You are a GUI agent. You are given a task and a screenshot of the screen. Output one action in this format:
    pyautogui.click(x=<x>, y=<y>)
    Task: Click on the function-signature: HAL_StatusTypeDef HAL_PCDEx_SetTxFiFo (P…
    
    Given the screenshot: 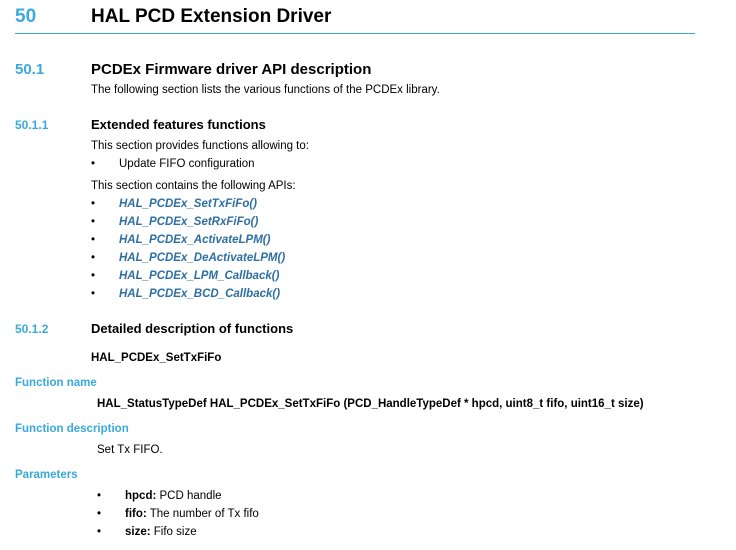 What is the action you would take?
    pyautogui.click(x=370, y=404)
    